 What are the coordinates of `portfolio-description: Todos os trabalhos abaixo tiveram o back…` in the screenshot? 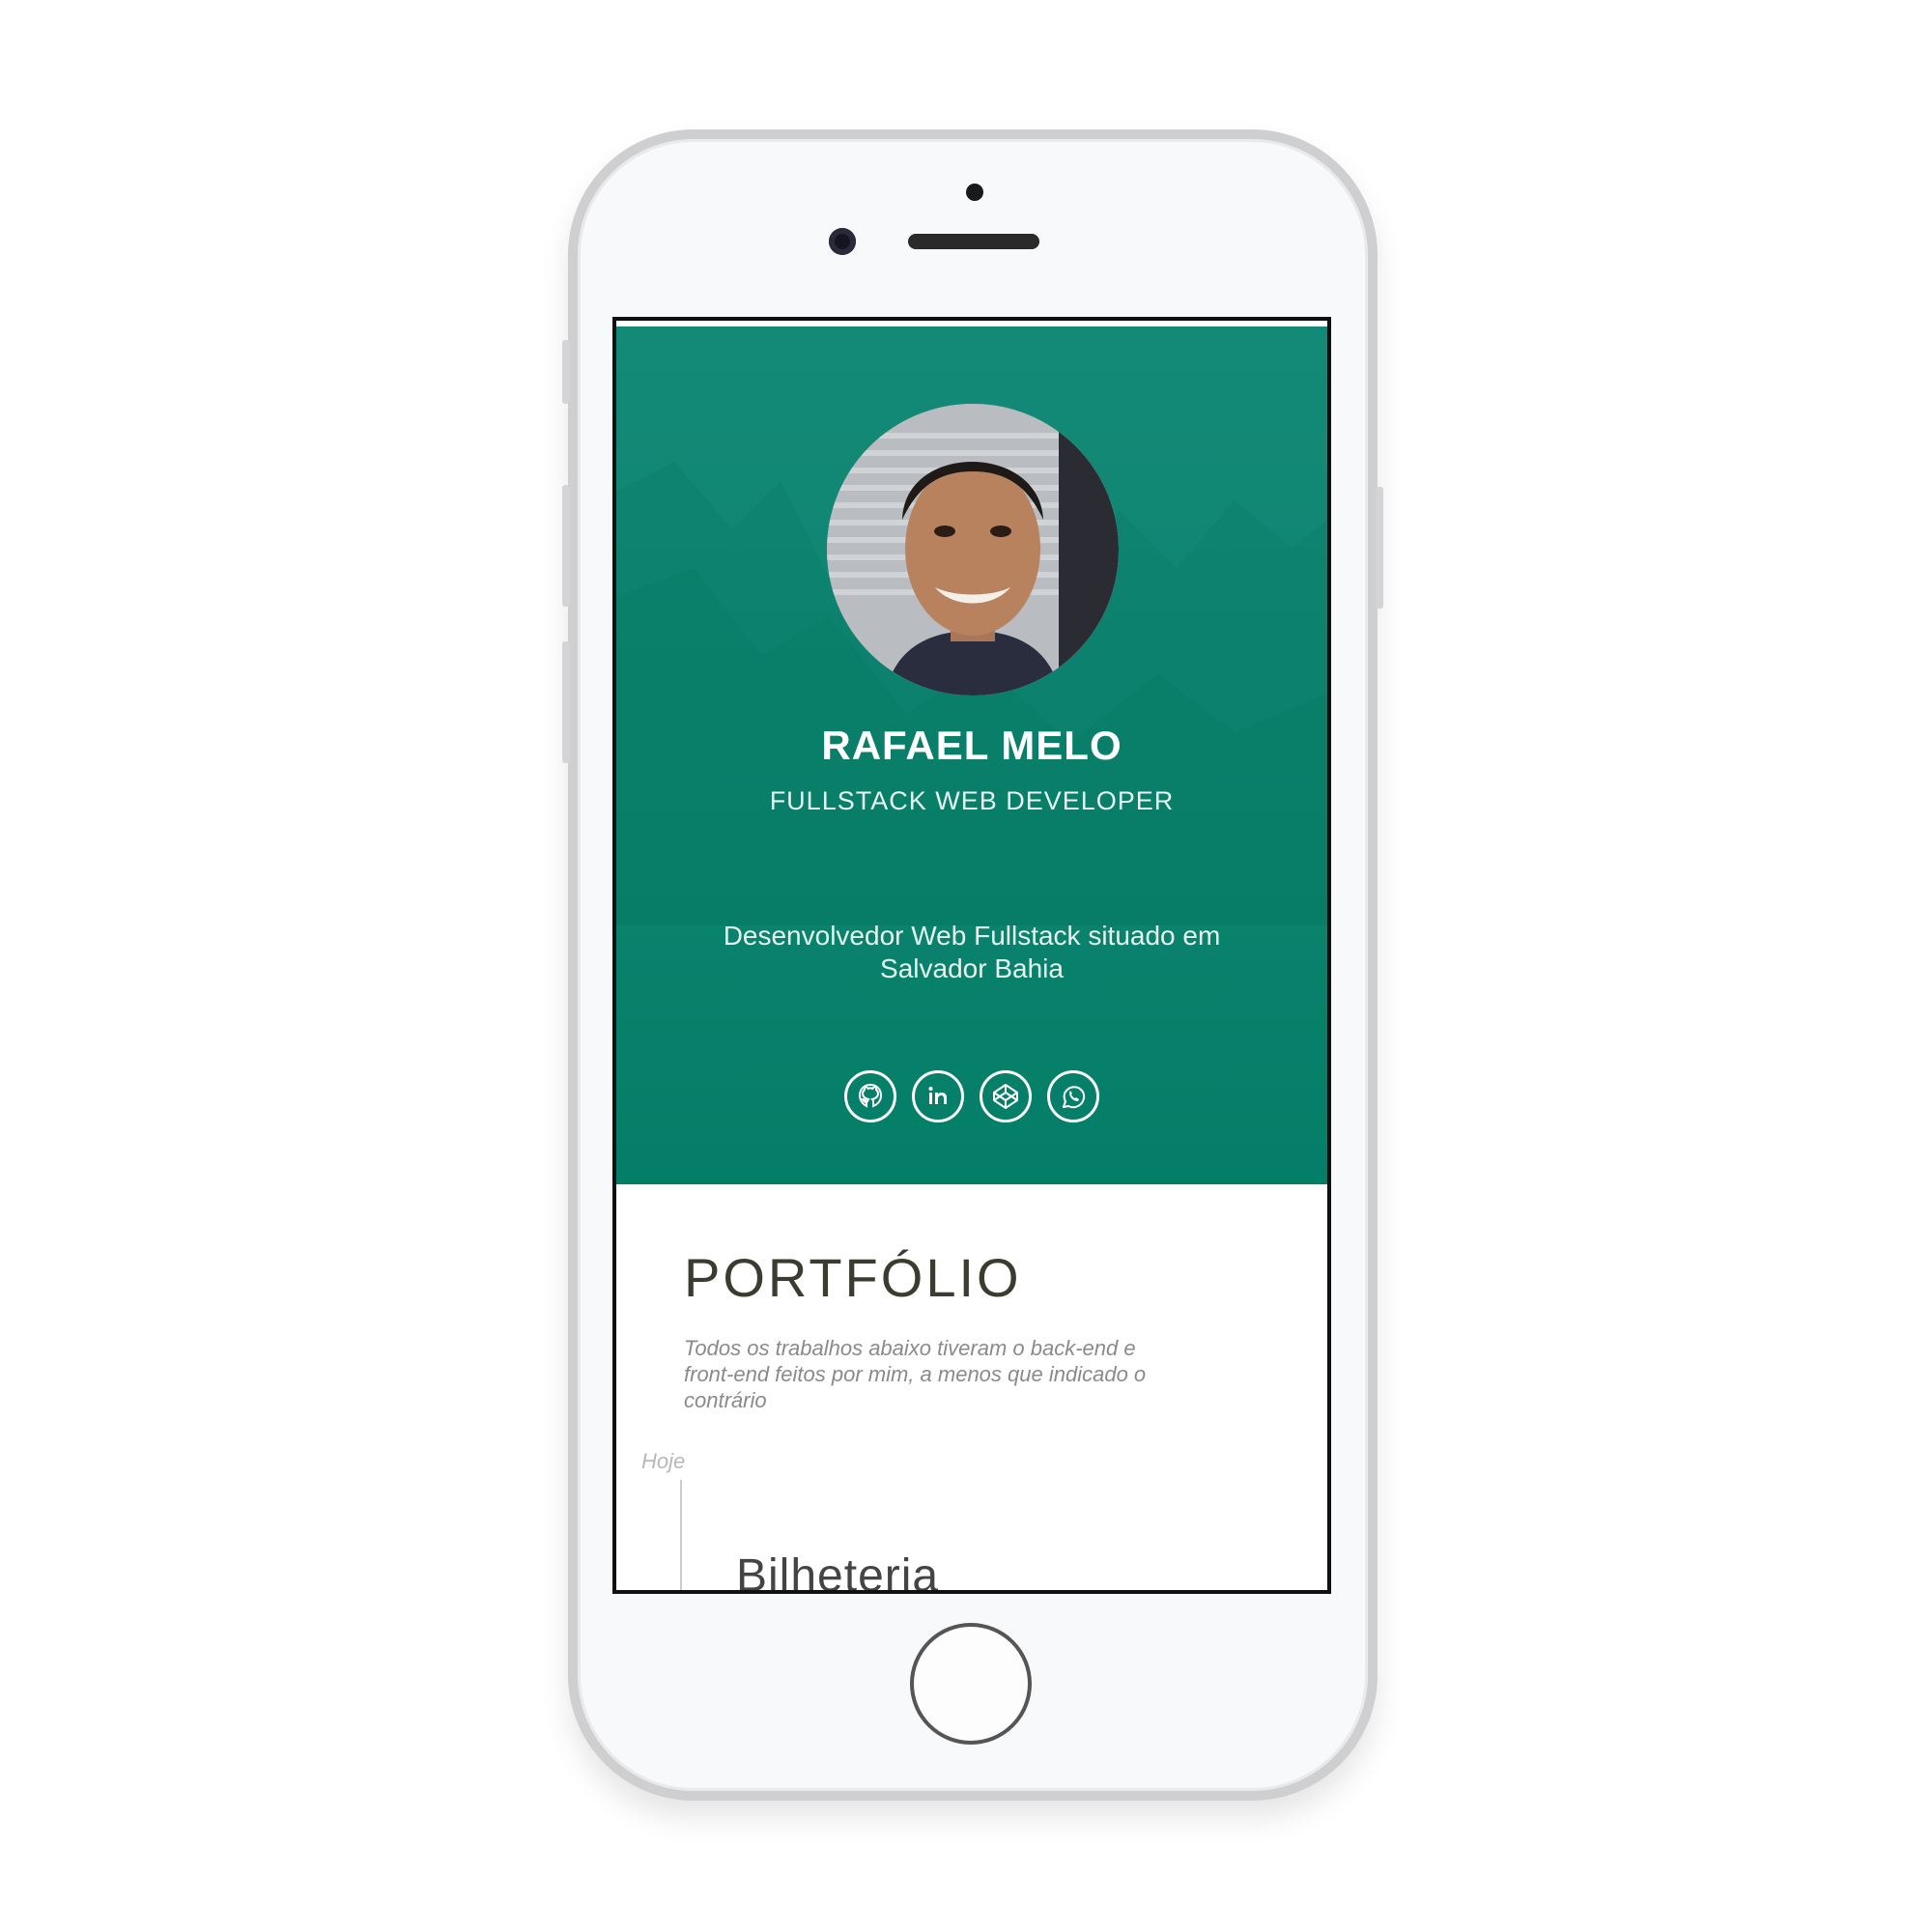 It's located at (915, 1374).